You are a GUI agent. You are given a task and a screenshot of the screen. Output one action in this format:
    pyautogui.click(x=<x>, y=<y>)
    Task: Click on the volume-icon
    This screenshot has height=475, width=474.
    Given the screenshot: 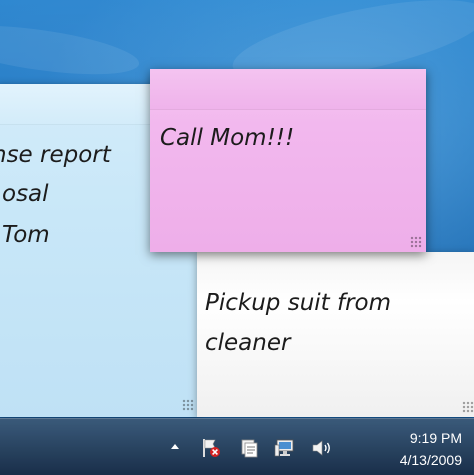 What is the action you would take?
    pyautogui.click(x=322, y=448)
    